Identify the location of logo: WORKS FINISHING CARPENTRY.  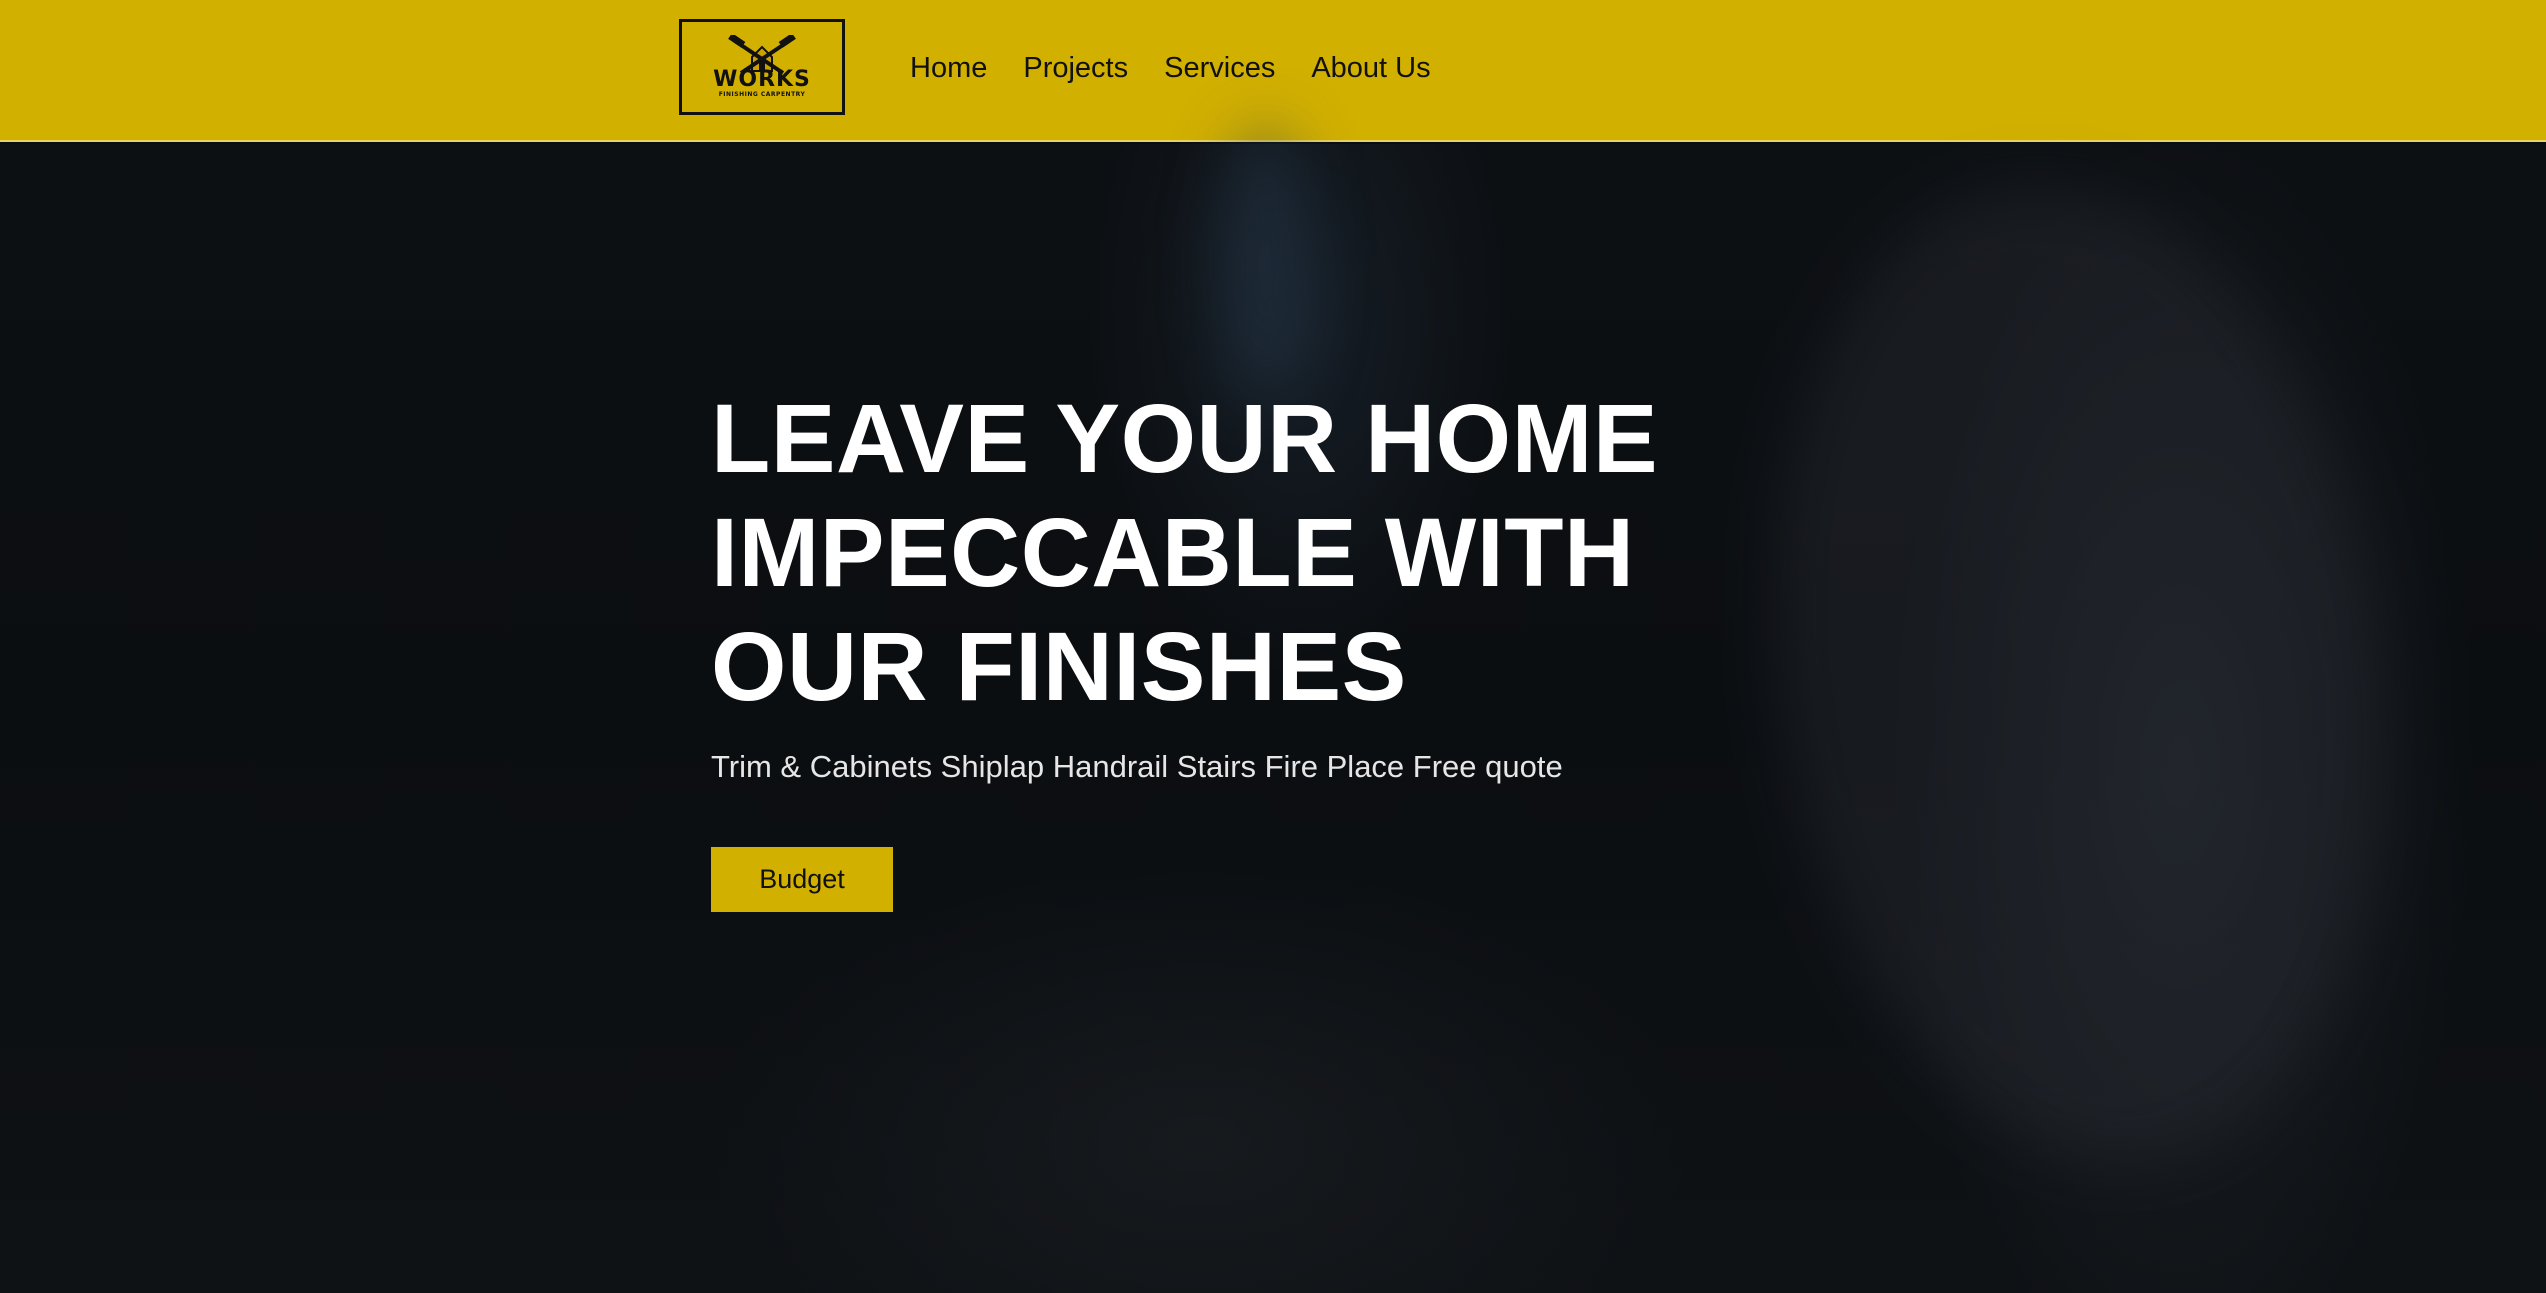
(762, 67).